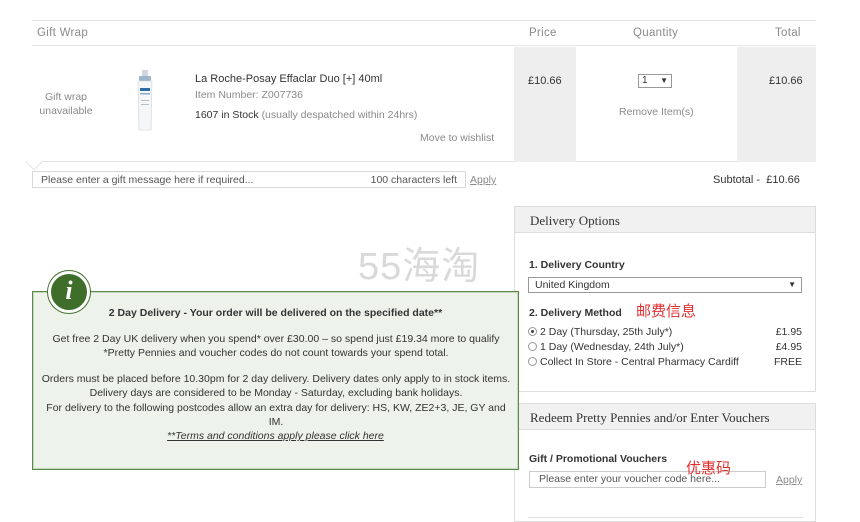 This screenshot has height=522, width=860. Describe the element at coordinates (63, 33) in the screenshot. I see `header-gift-wrap: Gift Wrap` at that location.